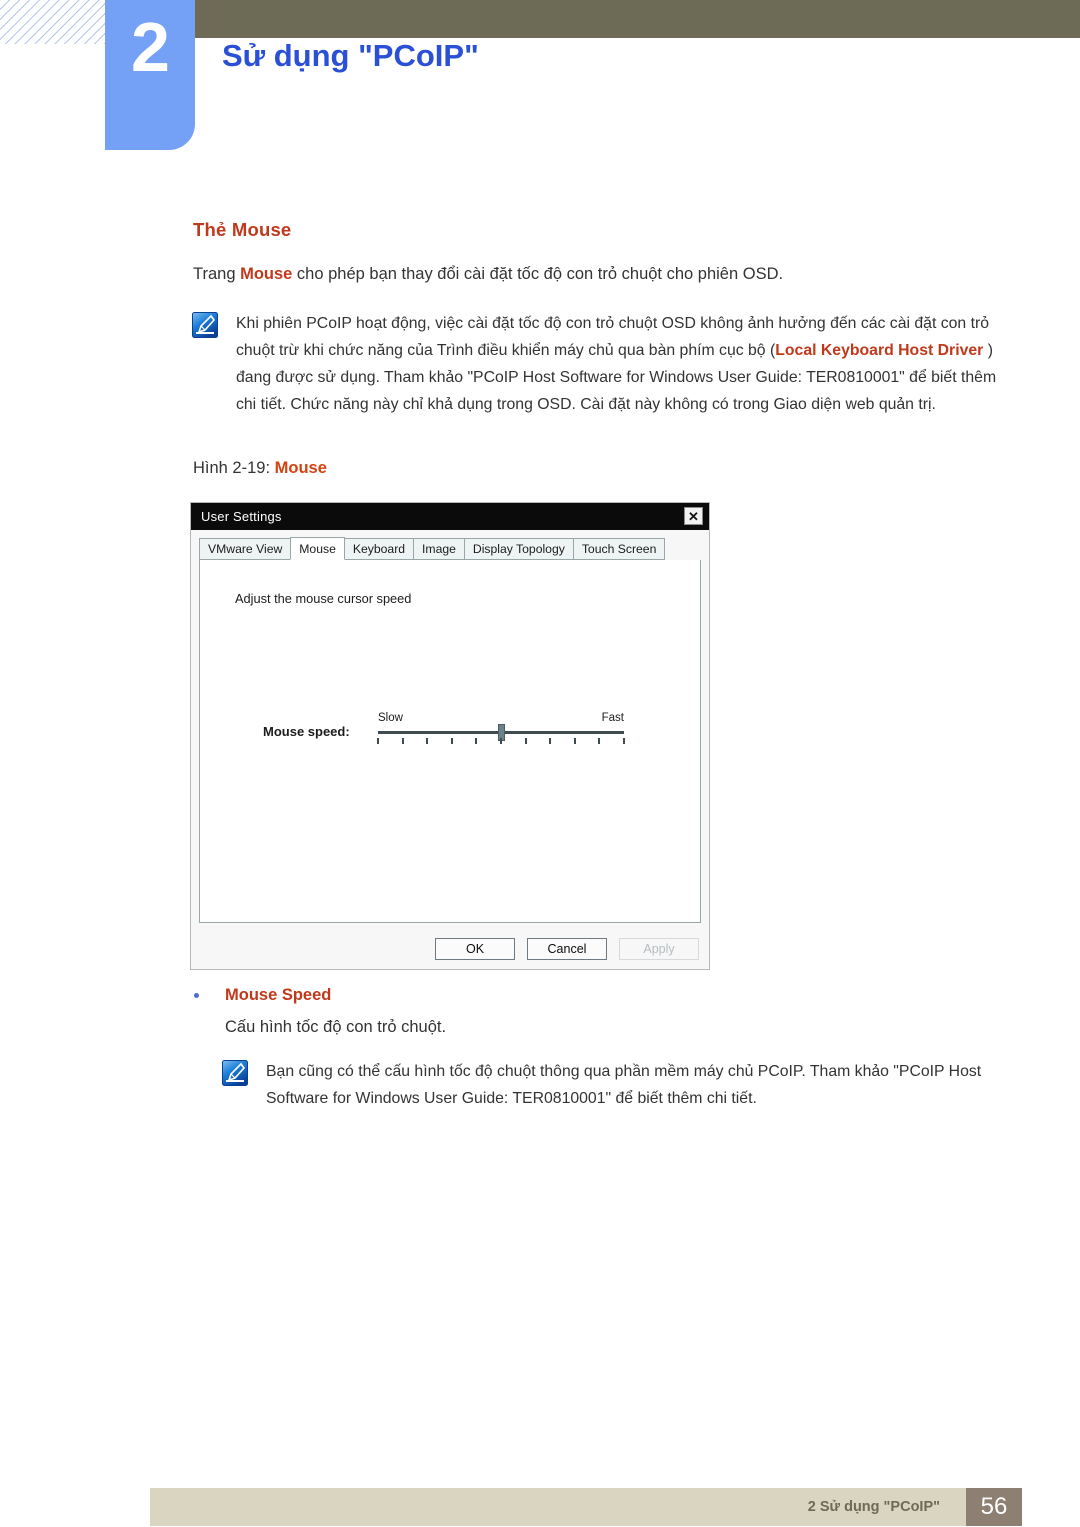 This screenshot has height=1527, width=1080. What do you see at coordinates (390, 718) in the screenshot?
I see `slider-min-label: Slow` at bounding box center [390, 718].